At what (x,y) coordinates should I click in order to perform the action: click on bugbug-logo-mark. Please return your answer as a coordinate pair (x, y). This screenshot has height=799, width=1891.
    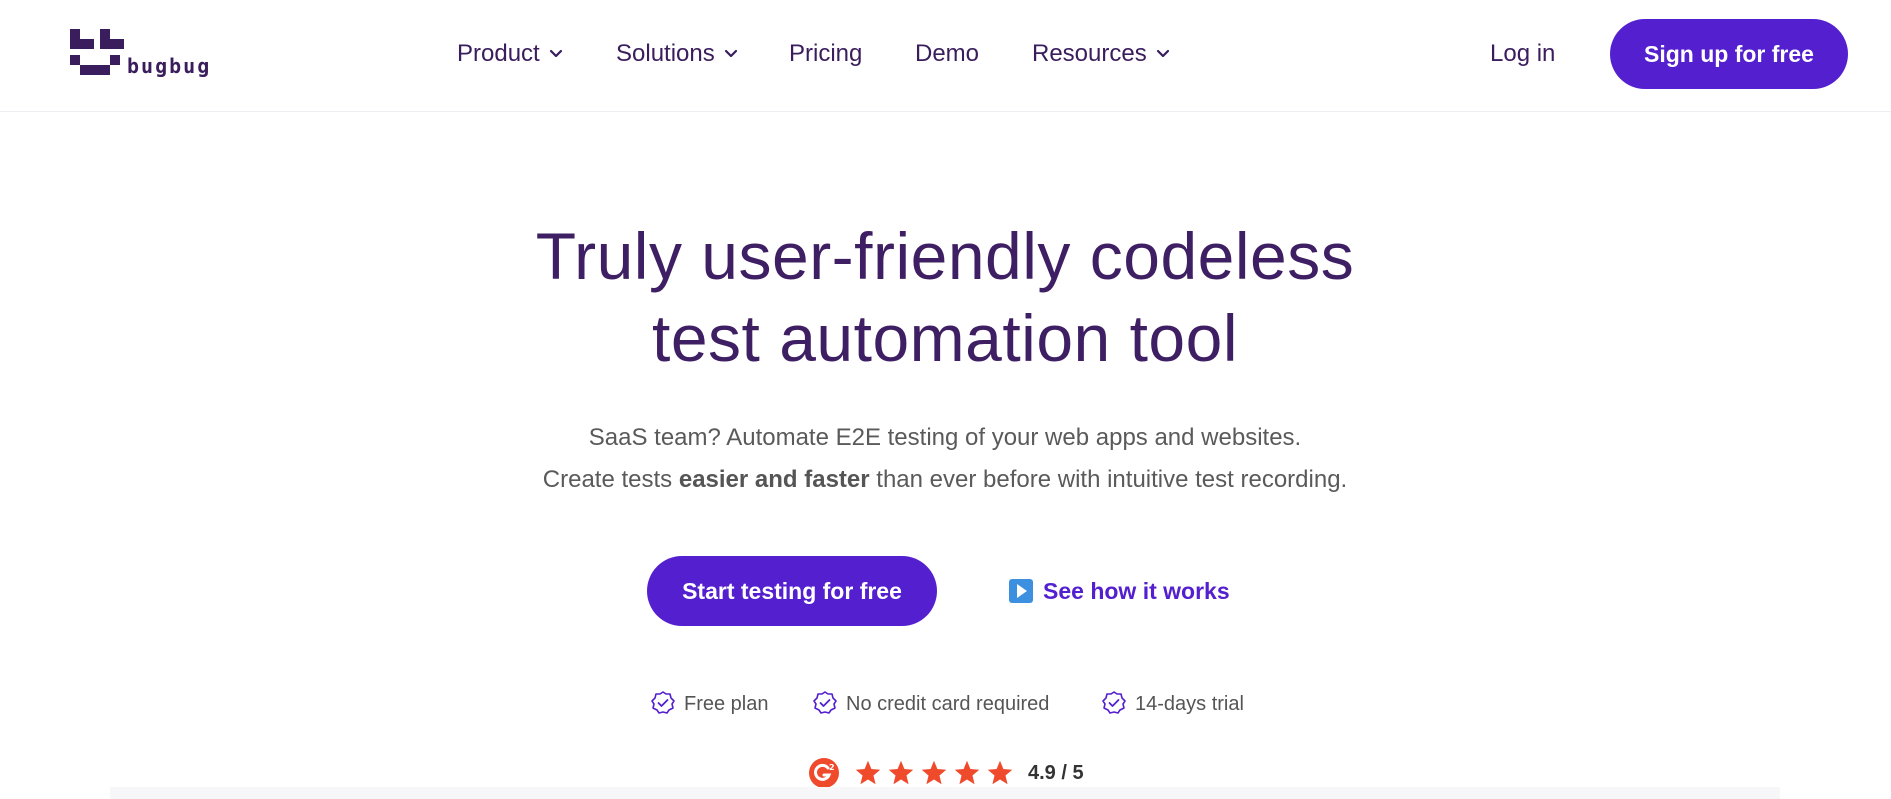
    Looking at the image, I should click on (97, 52).